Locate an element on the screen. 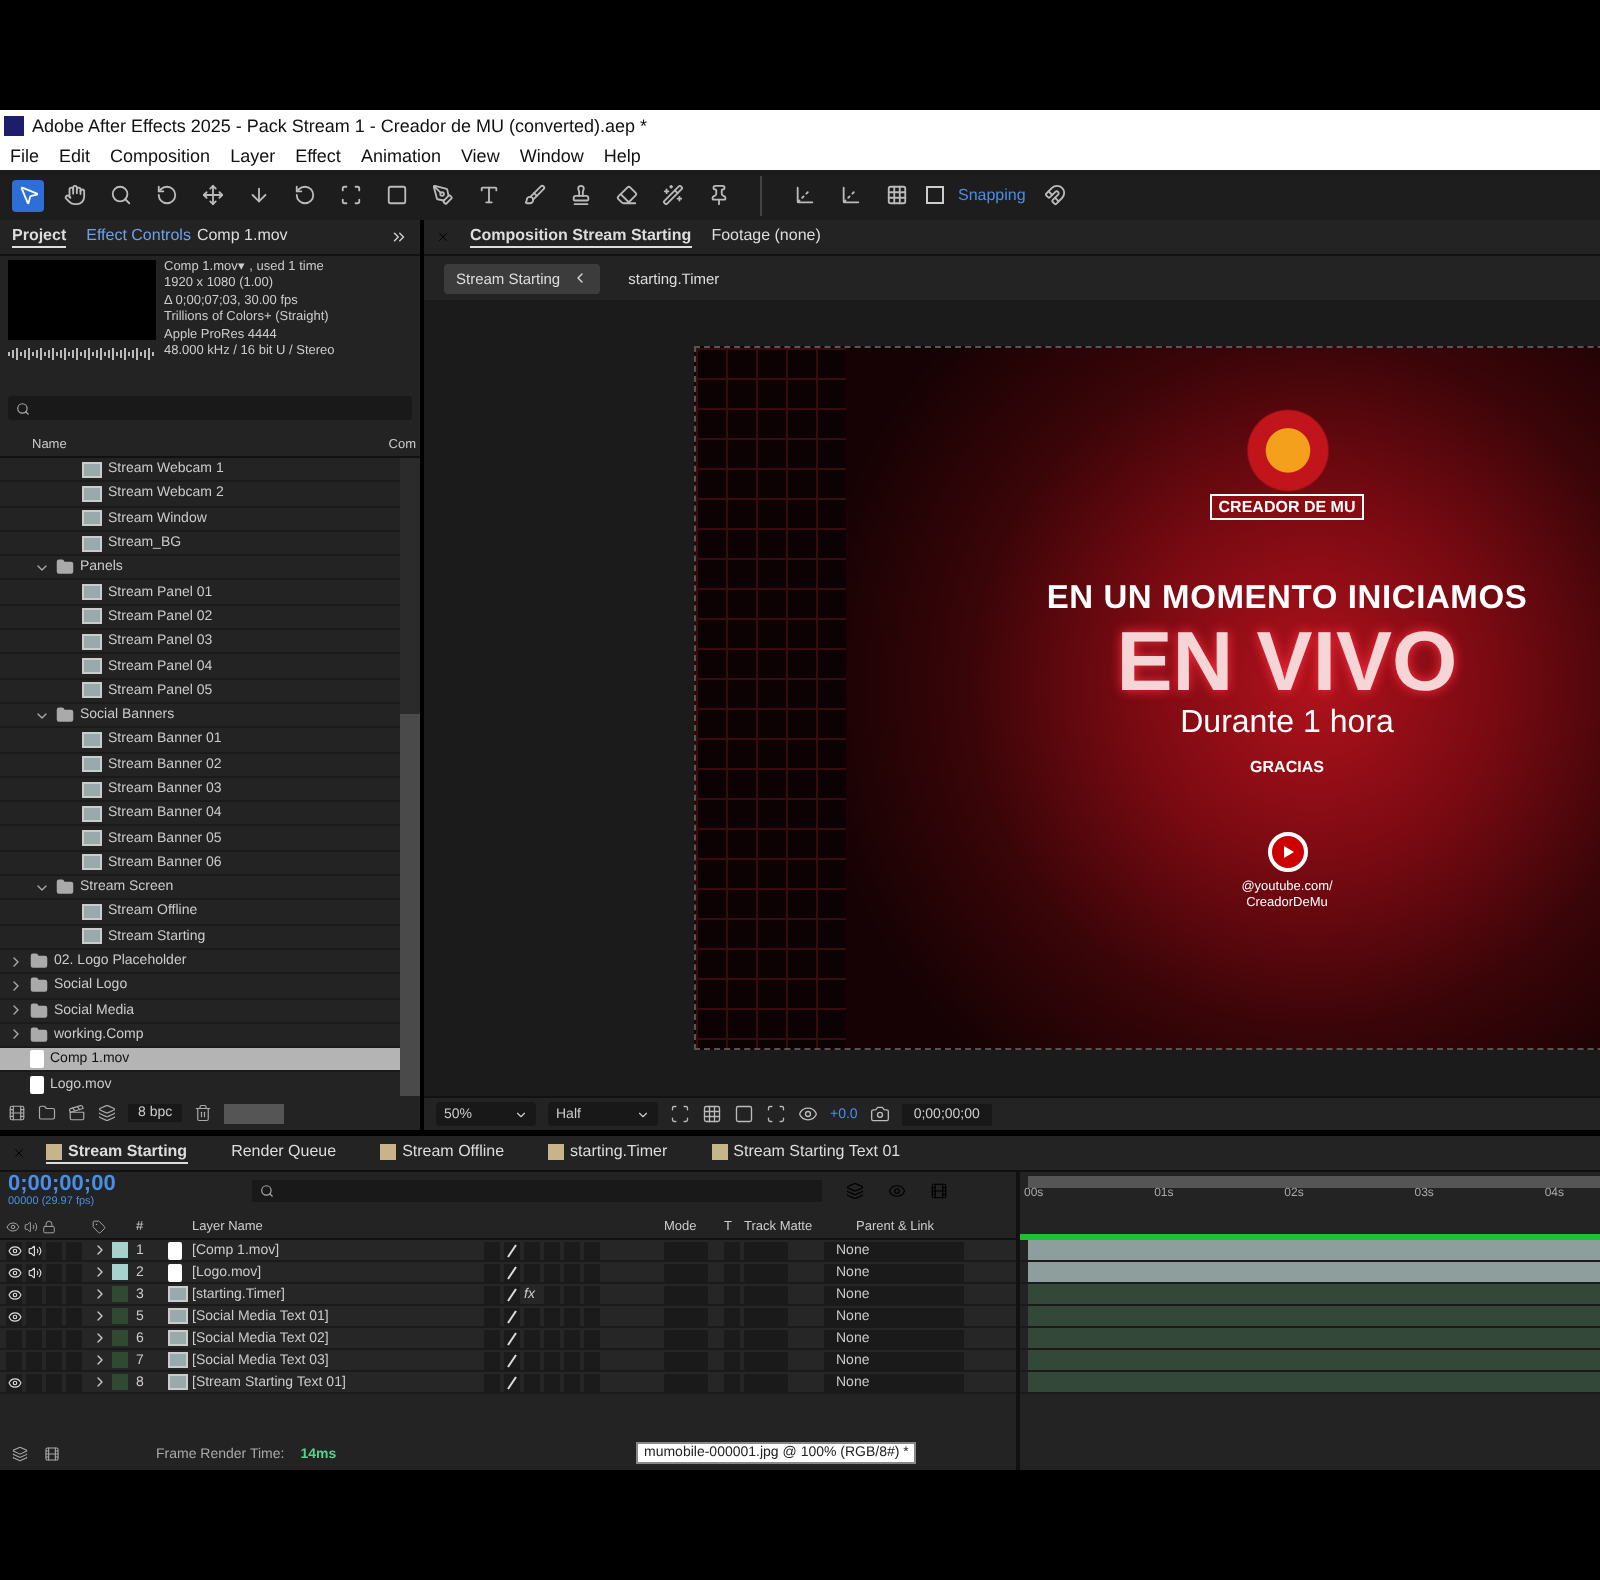 The image size is (1600, 1580). note-text: GRACIAS is located at coordinates (1287, 767).